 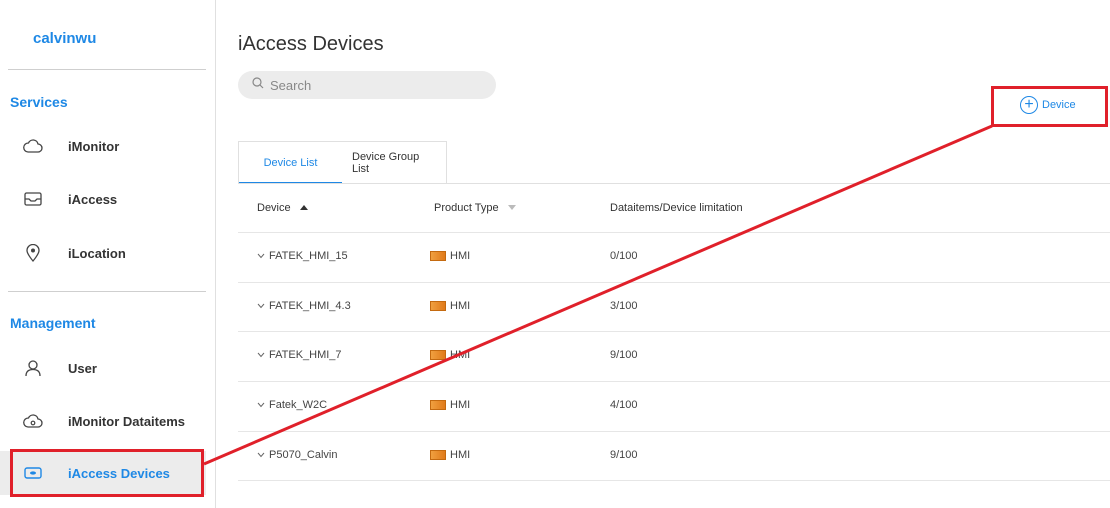 What do you see at coordinates (624, 405) in the screenshot?
I see `limitation-cell: 4/100` at bounding box center [624, 405].